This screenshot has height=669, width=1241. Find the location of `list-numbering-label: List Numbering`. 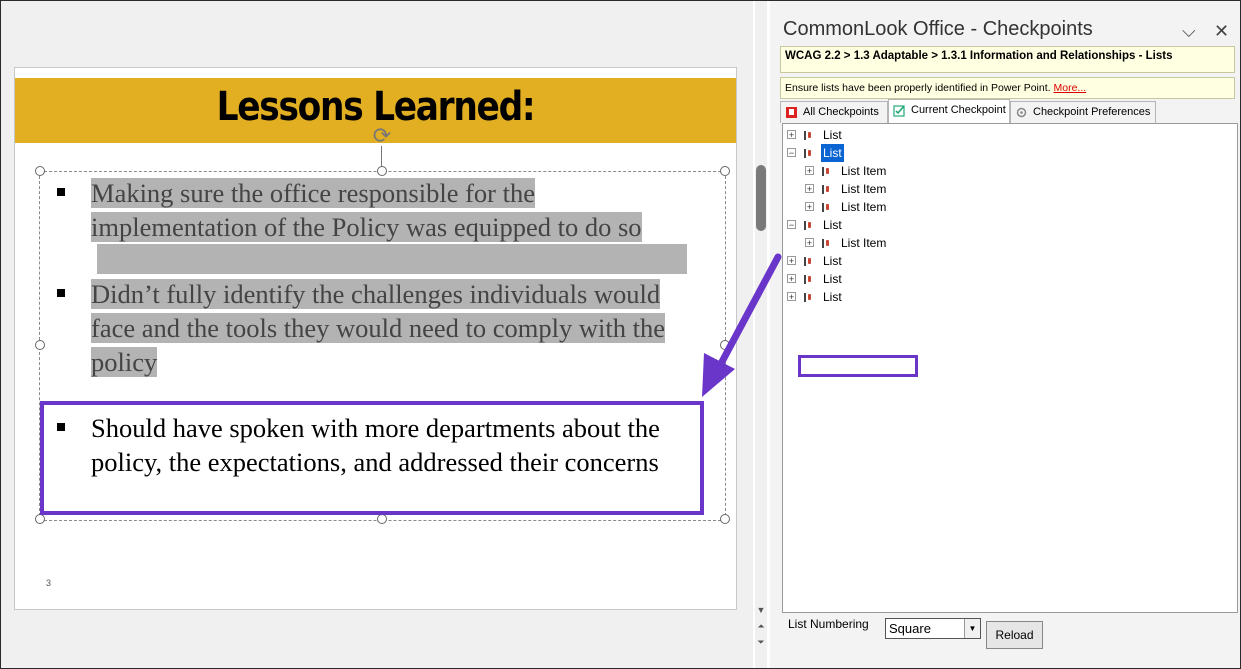

list-numbering-label: List Numbering is located at coordinates (828, 624).